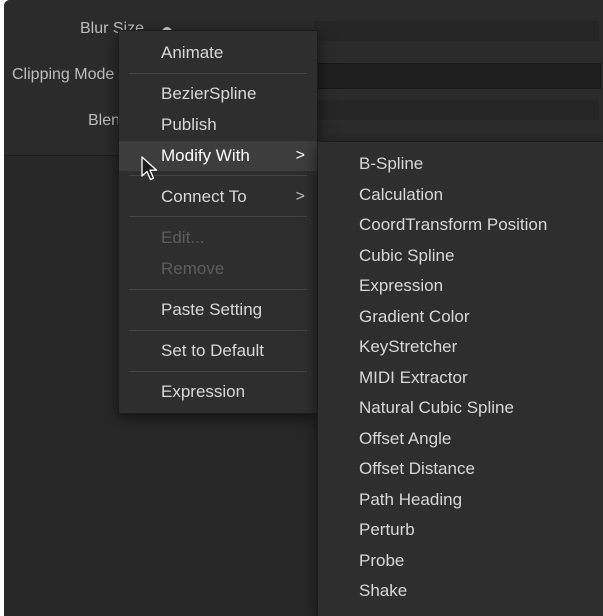 This screenshot has width=603, height=616. Describe the element at coordinates (203, 391) in the screenshot. I see `menu-item-label: Expression` at that location.